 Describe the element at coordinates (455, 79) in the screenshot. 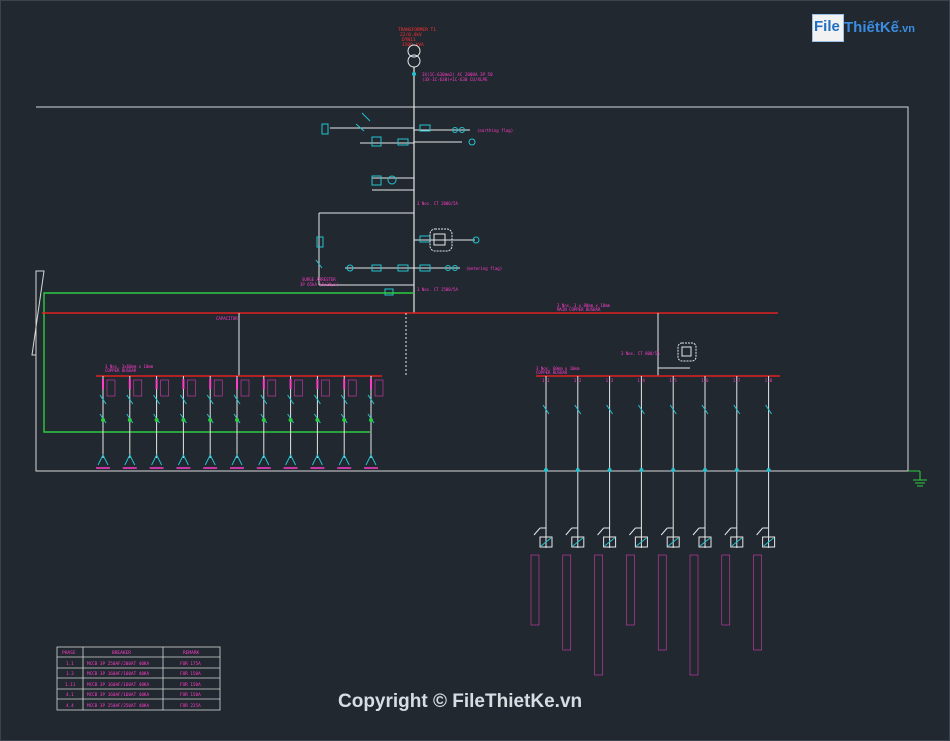

I see `main-cable-label: (3X-1C-630)+1C-630 CU/XLPE` at that location.